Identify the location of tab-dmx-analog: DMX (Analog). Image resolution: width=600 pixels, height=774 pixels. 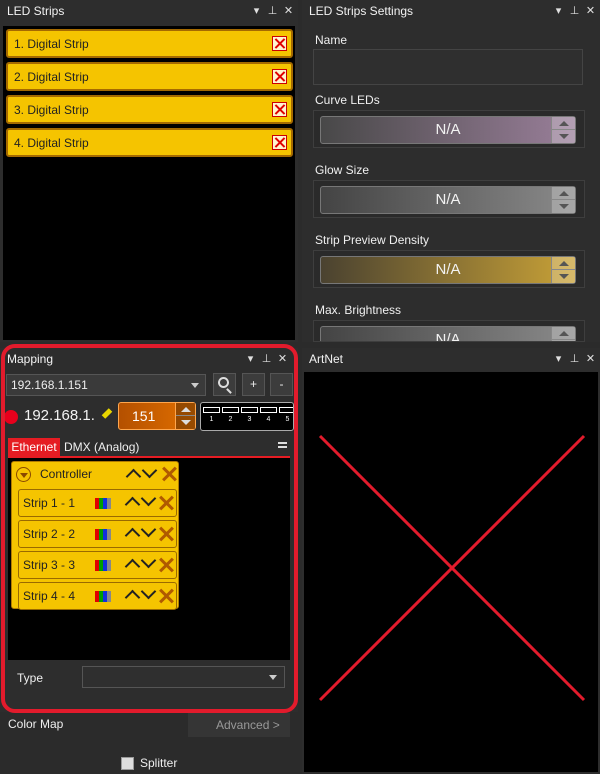
(101, 447).